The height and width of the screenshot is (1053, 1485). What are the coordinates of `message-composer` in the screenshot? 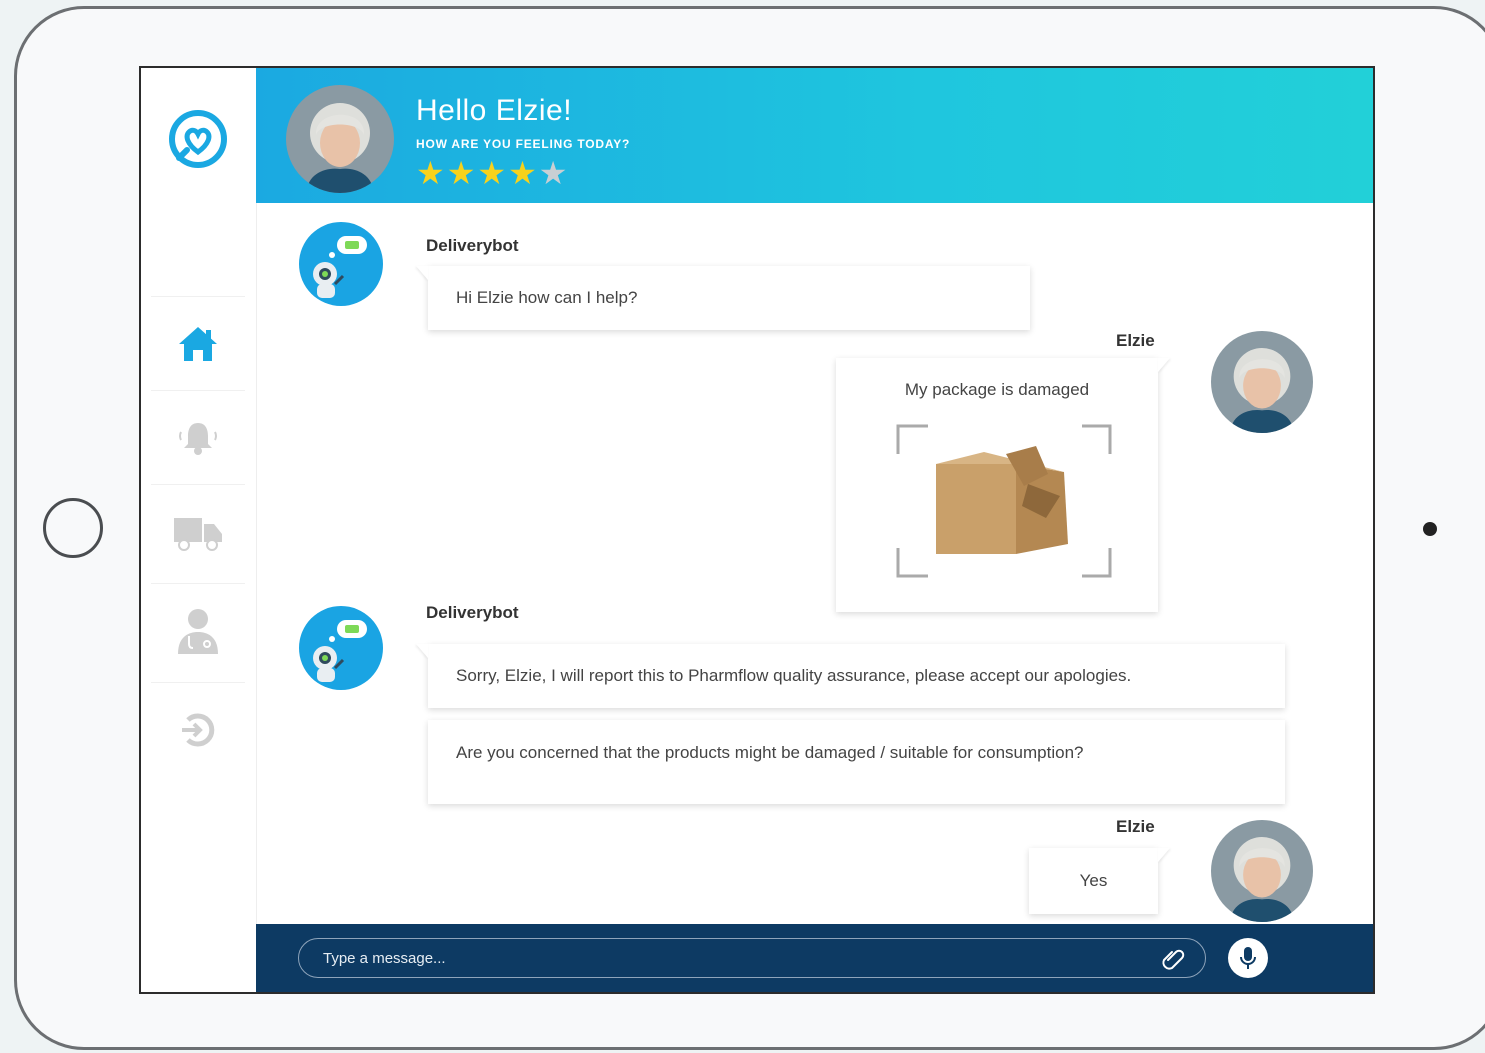 It's located at (814, 958).